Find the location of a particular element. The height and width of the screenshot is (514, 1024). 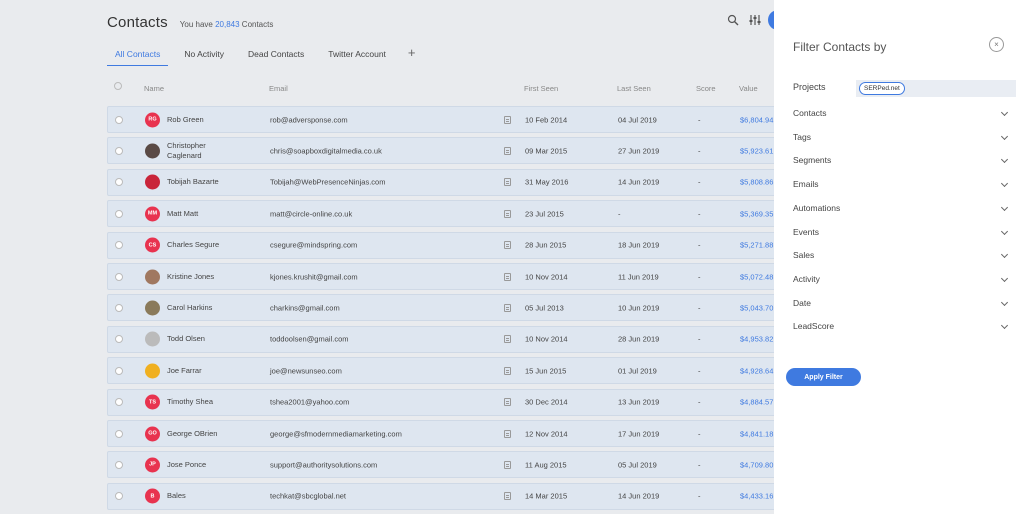

tab-dead-contacts: Dead Contacts is located at coordinates (276, 55).